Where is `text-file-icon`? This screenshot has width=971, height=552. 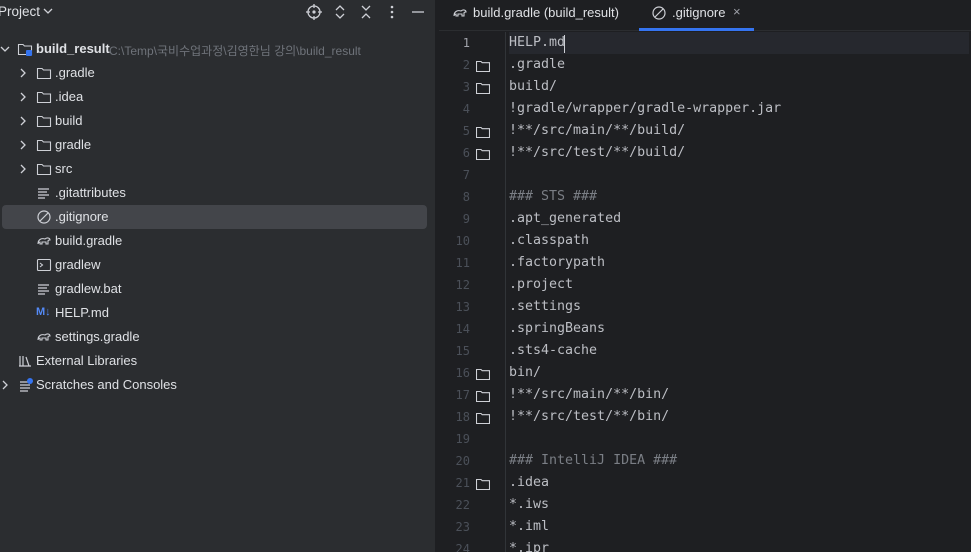
text-file-icon is located at coordinates (44, 289).